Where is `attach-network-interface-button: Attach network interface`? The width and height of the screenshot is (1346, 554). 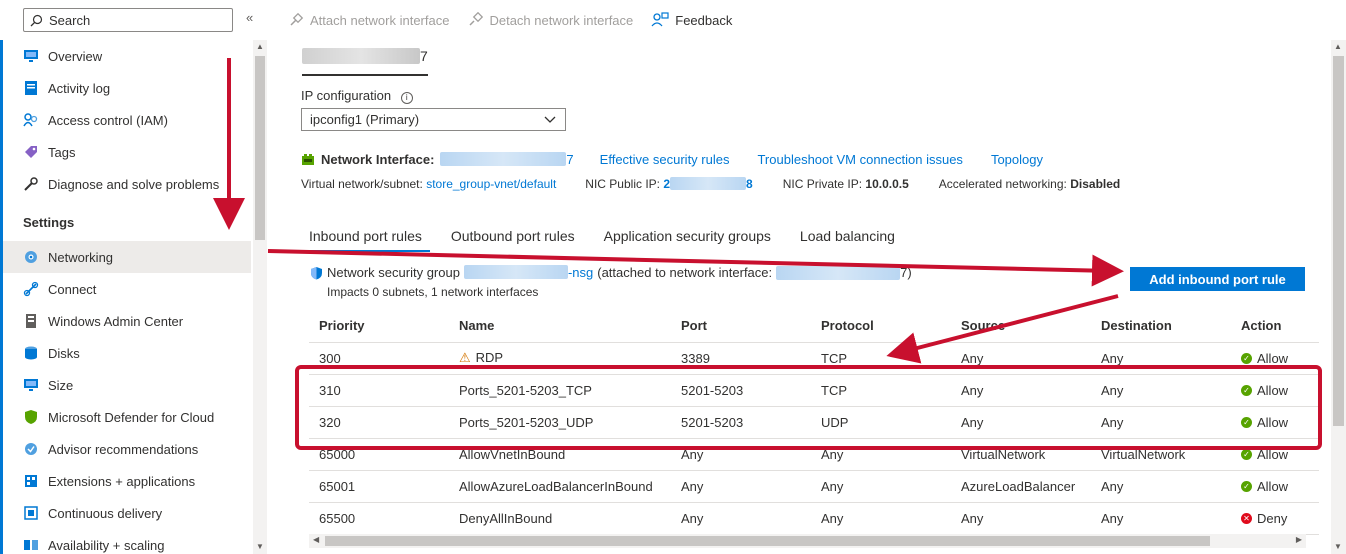 attach-network-interface-button: Attach network interface is located at coordinates (368, 20).